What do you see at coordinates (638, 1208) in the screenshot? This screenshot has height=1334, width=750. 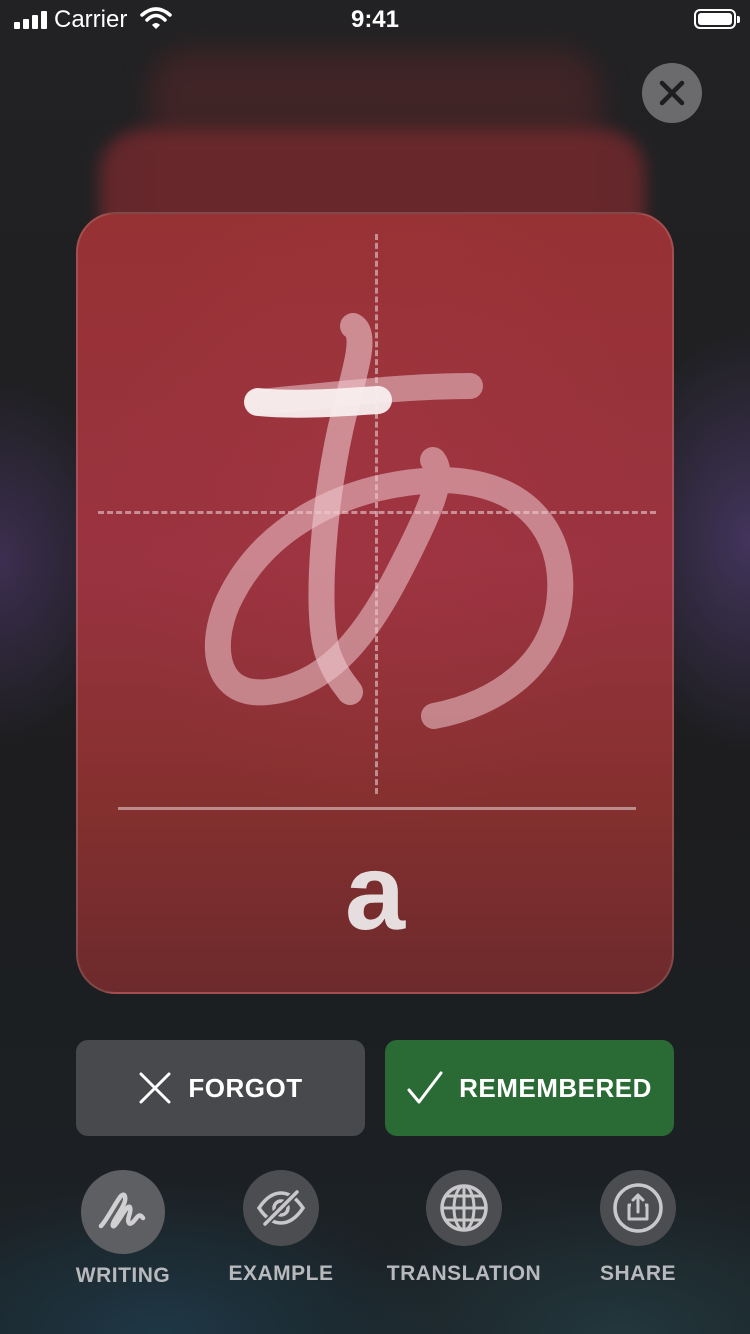 I see `share-icon` at bounding box center [638, 1208].